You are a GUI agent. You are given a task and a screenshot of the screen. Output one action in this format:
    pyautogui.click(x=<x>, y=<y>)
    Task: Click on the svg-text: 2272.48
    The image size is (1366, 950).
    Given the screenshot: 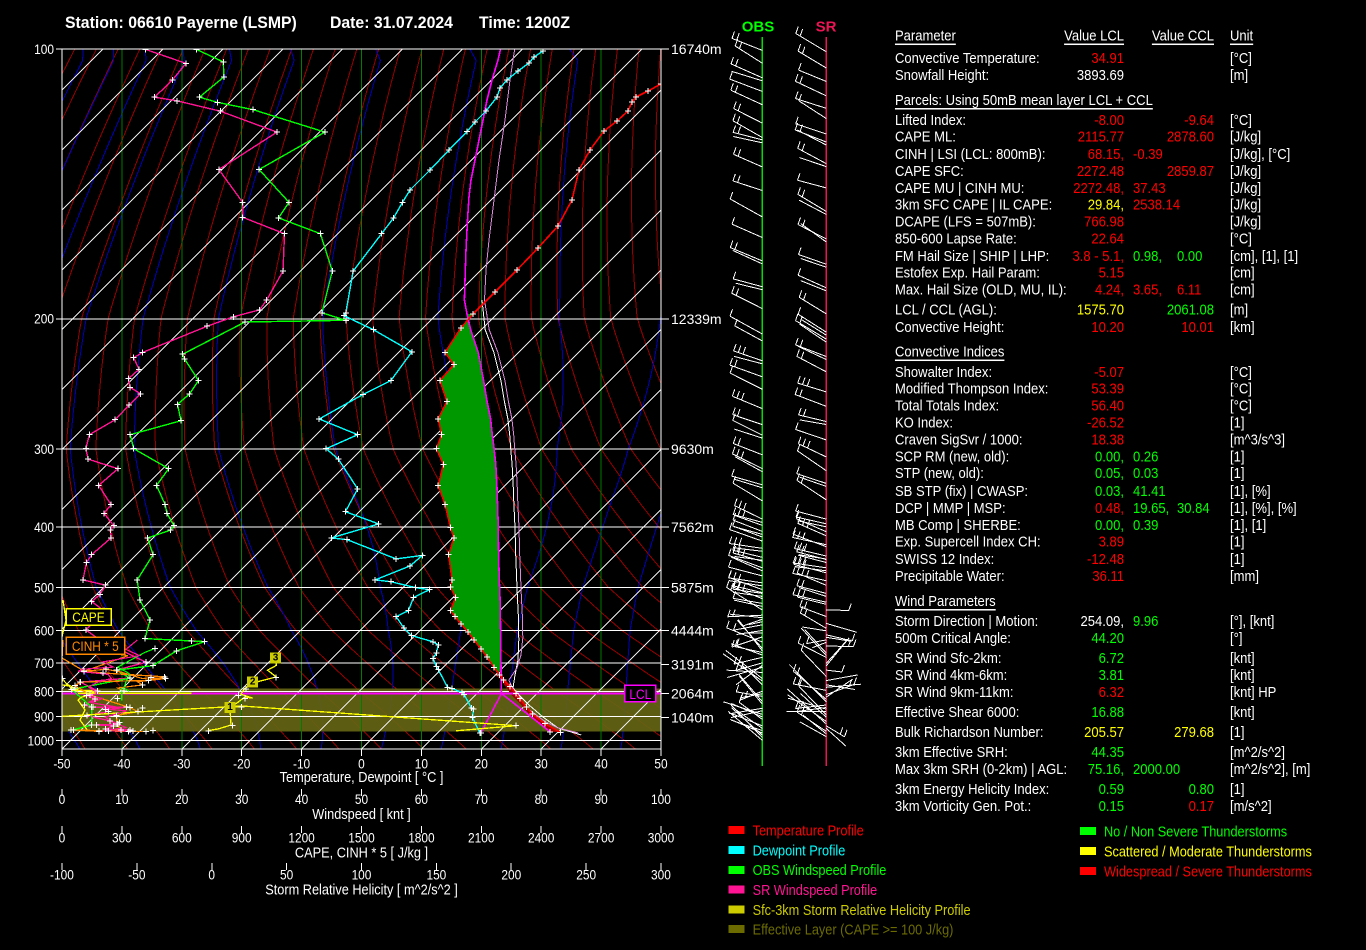 What is the action you would take?
    pyautogui.click(x=1100, y=170)
    